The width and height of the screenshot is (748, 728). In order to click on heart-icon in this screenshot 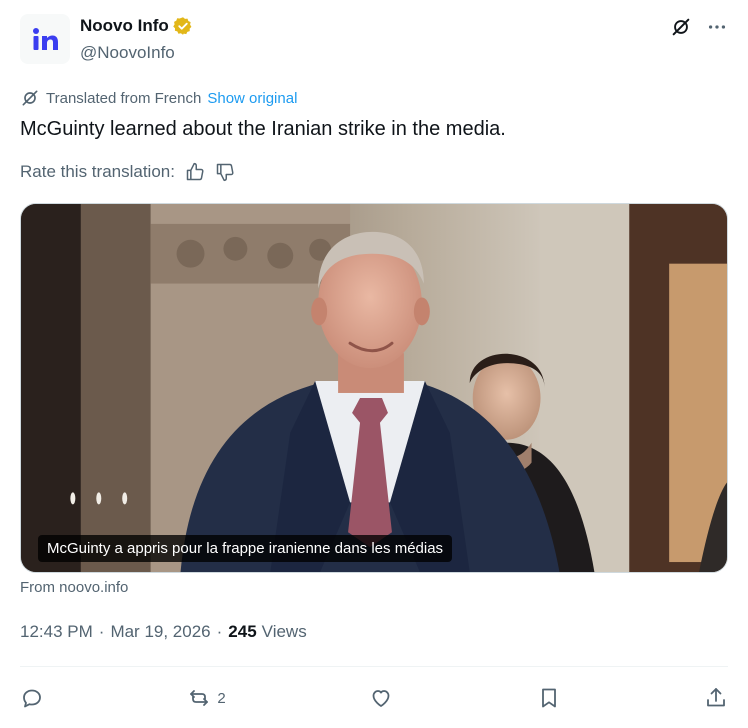, I will do `click(381, 698)`.